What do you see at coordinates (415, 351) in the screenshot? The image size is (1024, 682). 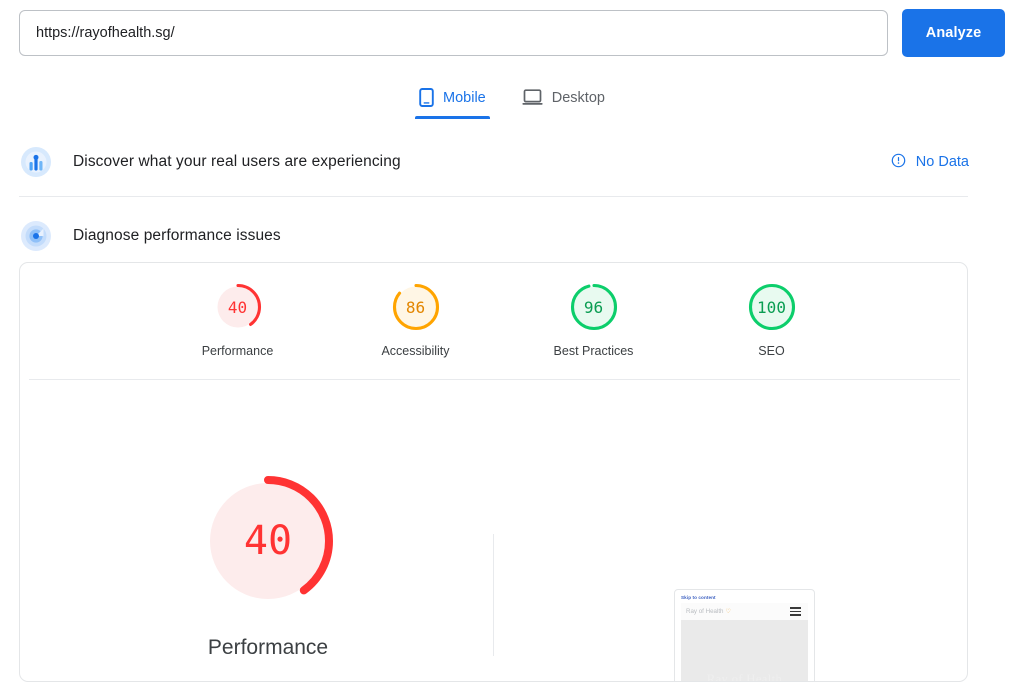 I see `score-label-accessibility: Accessibility` at bounding box center [415, 351].